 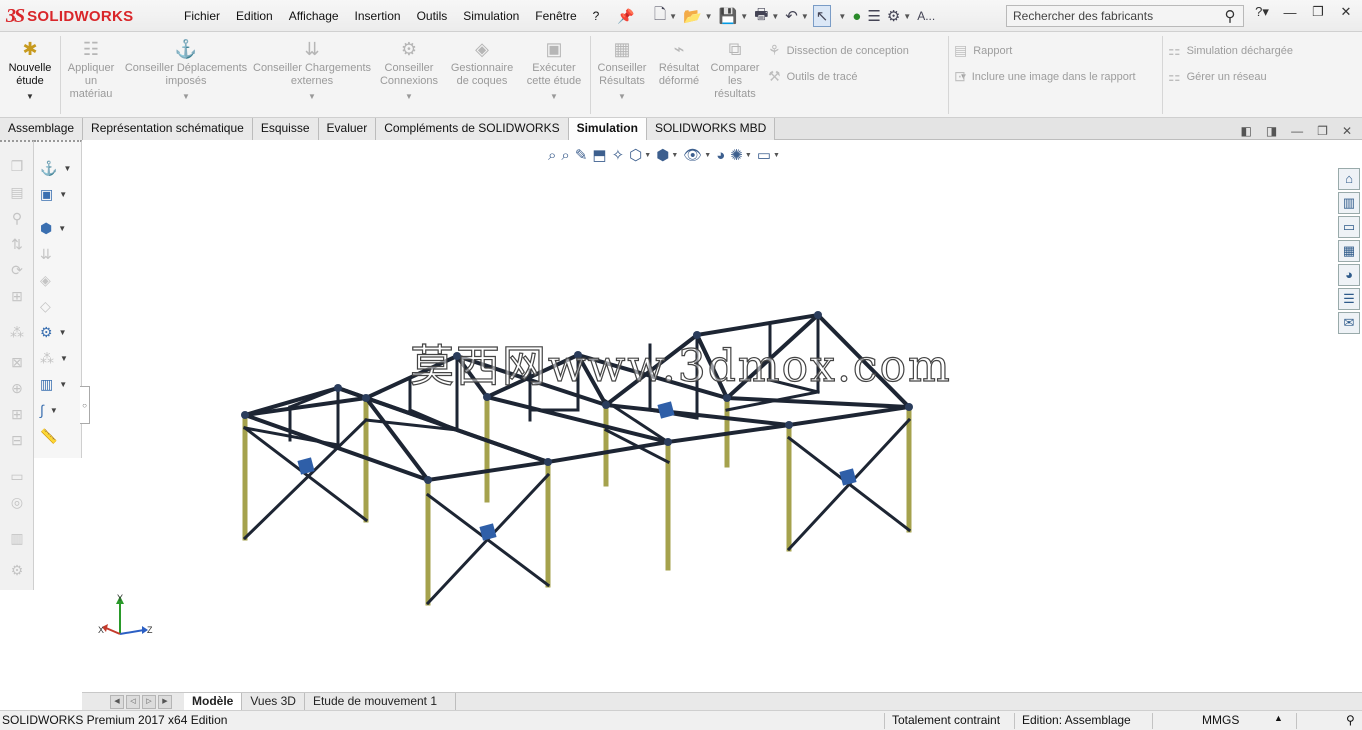 I want to click on advise-connections-button: ⚙ Conseiller Connexions ▼, so click(x=409, y=70).